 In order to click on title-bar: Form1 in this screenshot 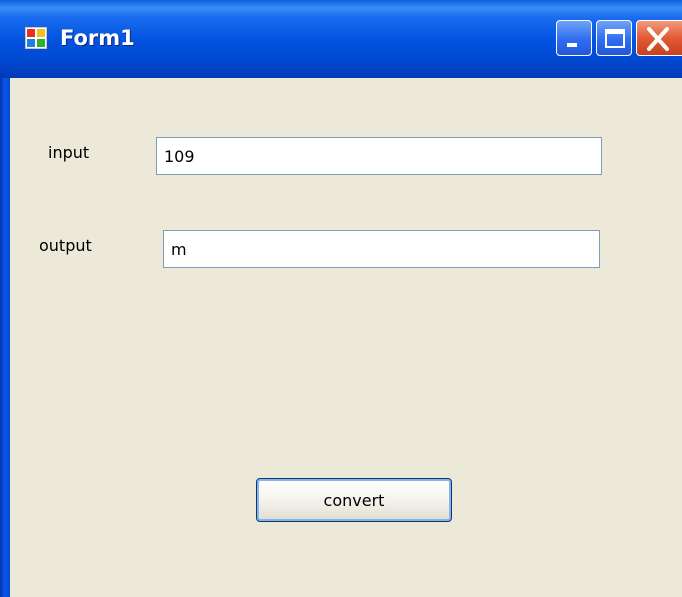, I will do `click(341, 39)`.